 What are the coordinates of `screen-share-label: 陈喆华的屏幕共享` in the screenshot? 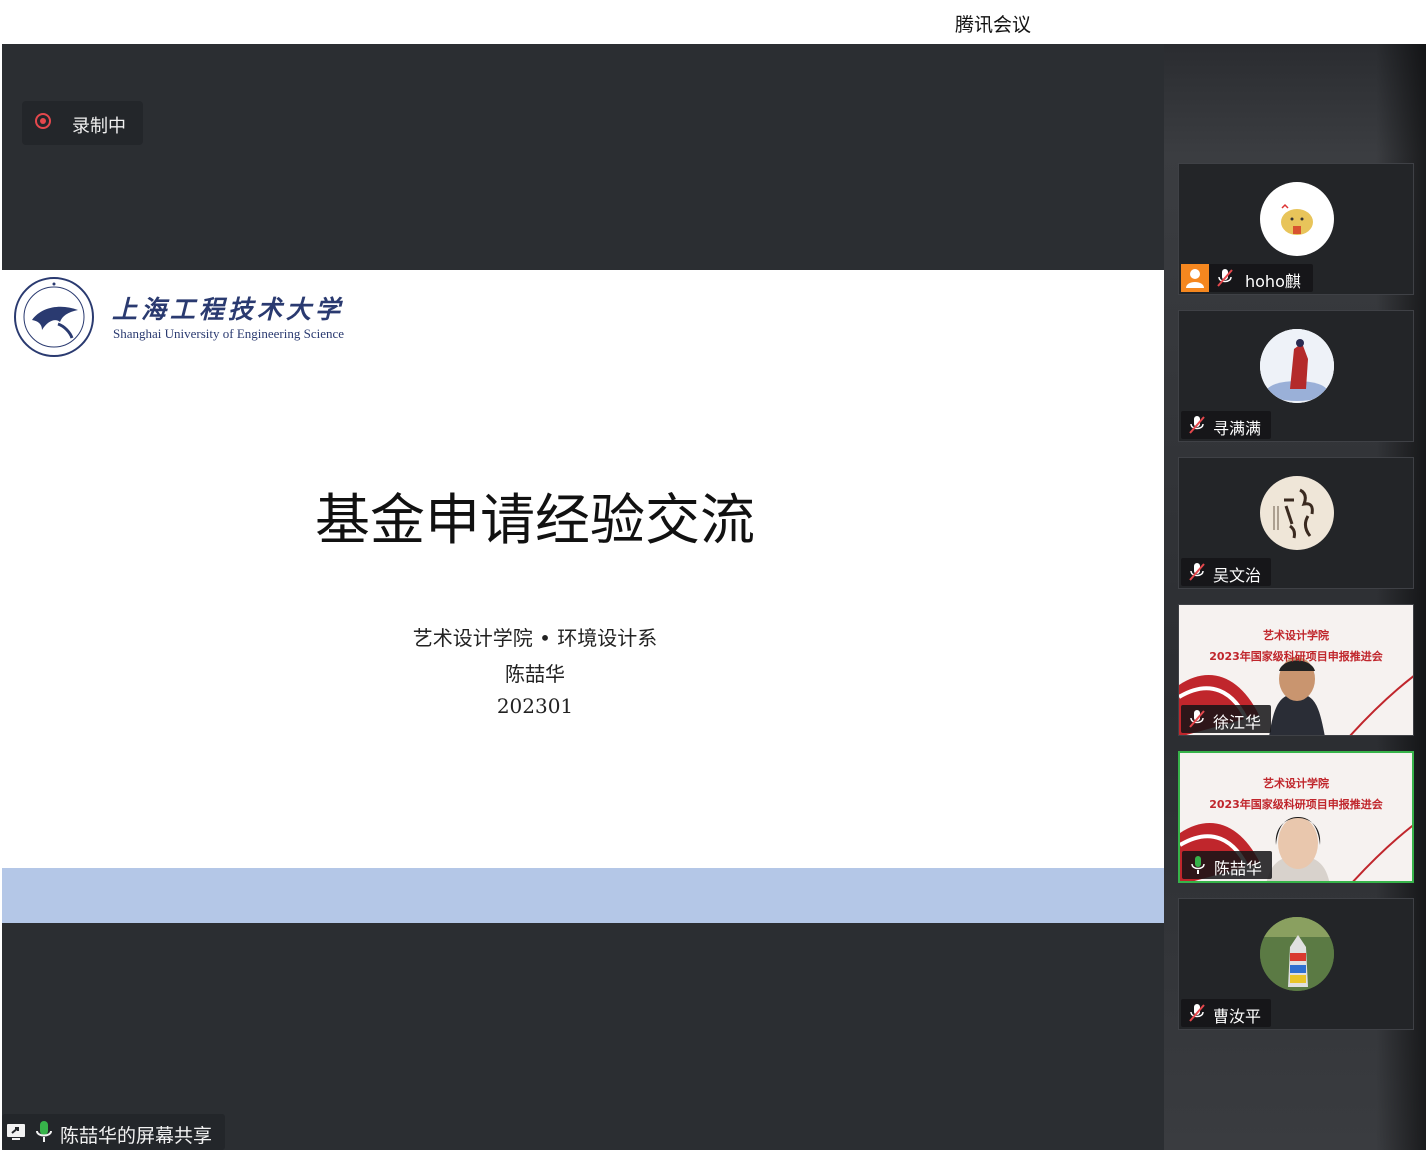 It's located at (136, 1136).